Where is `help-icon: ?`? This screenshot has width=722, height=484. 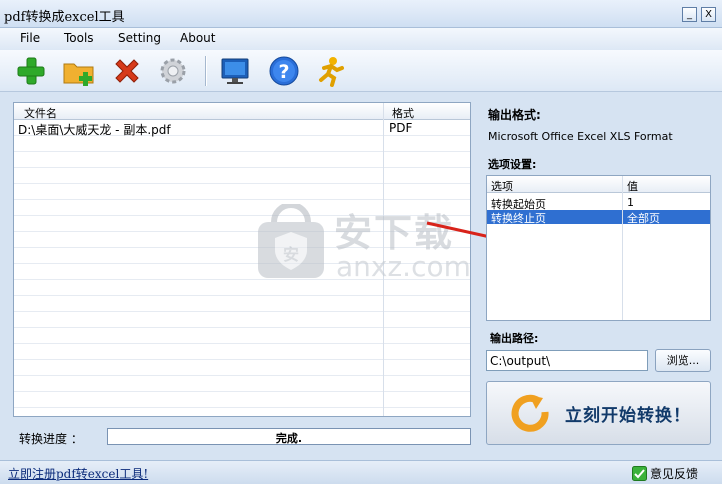
help-icon: ? is located at coordinates (284, 71).